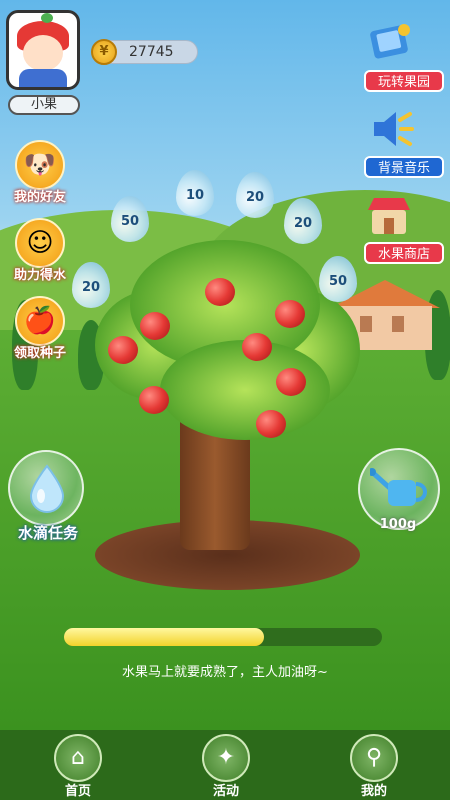 Image resolution: width=450 pixels, height=800 pixels. I want to click on speaker-icon, so click(394, 129).